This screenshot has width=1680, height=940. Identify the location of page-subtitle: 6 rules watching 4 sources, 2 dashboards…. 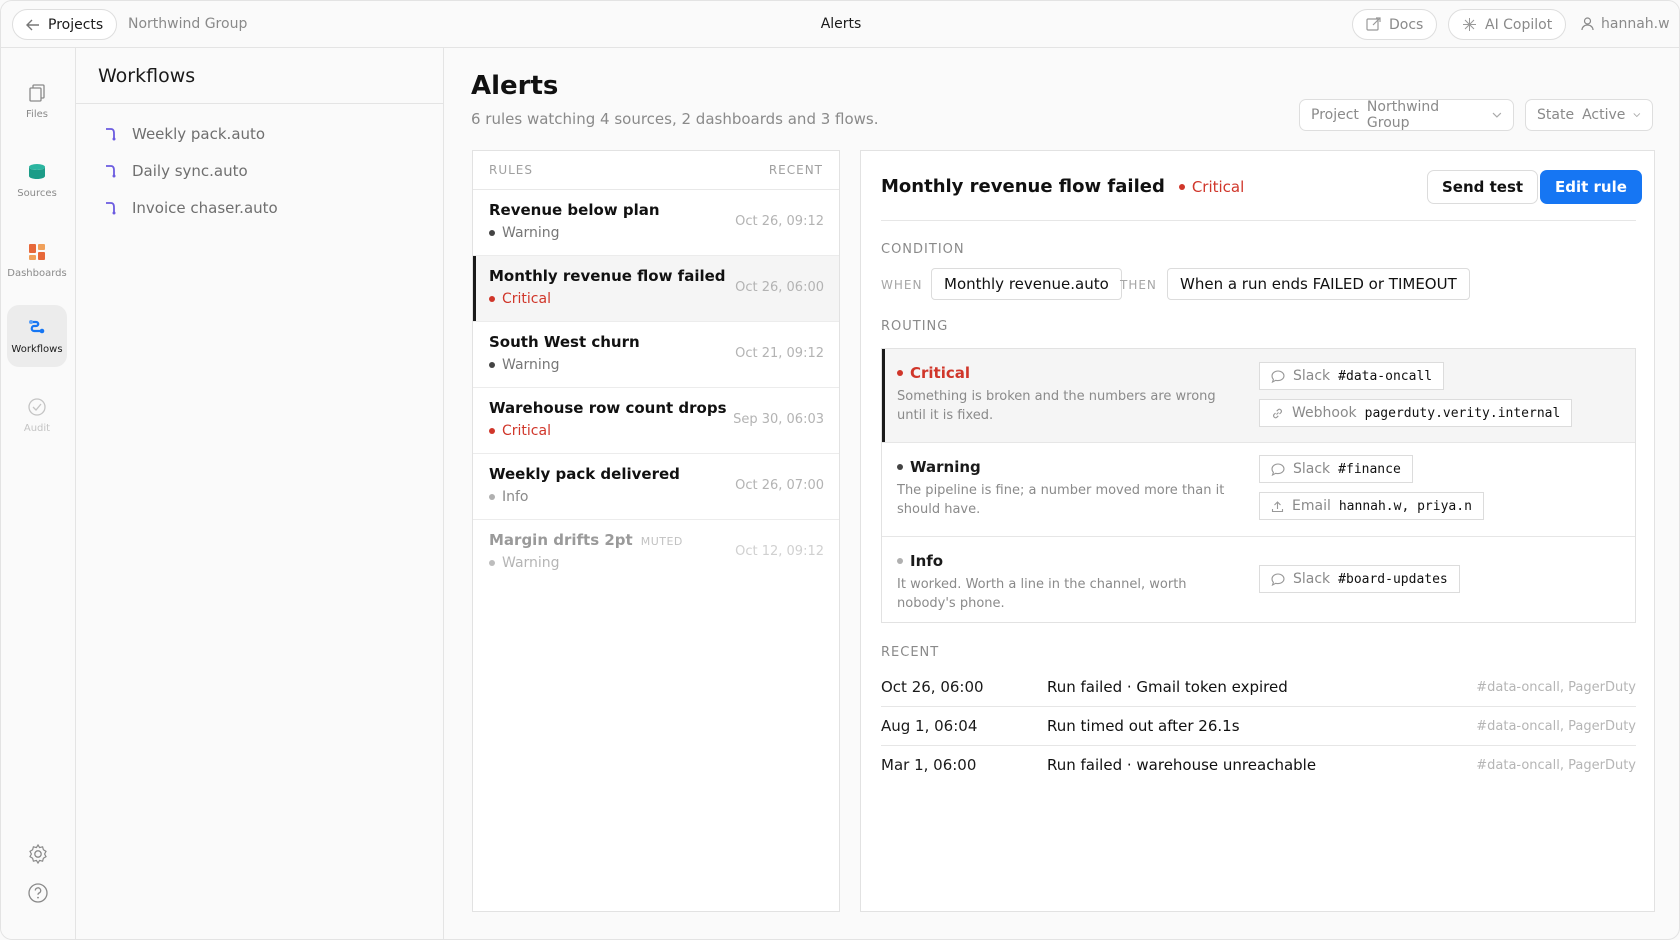
(675, 119).